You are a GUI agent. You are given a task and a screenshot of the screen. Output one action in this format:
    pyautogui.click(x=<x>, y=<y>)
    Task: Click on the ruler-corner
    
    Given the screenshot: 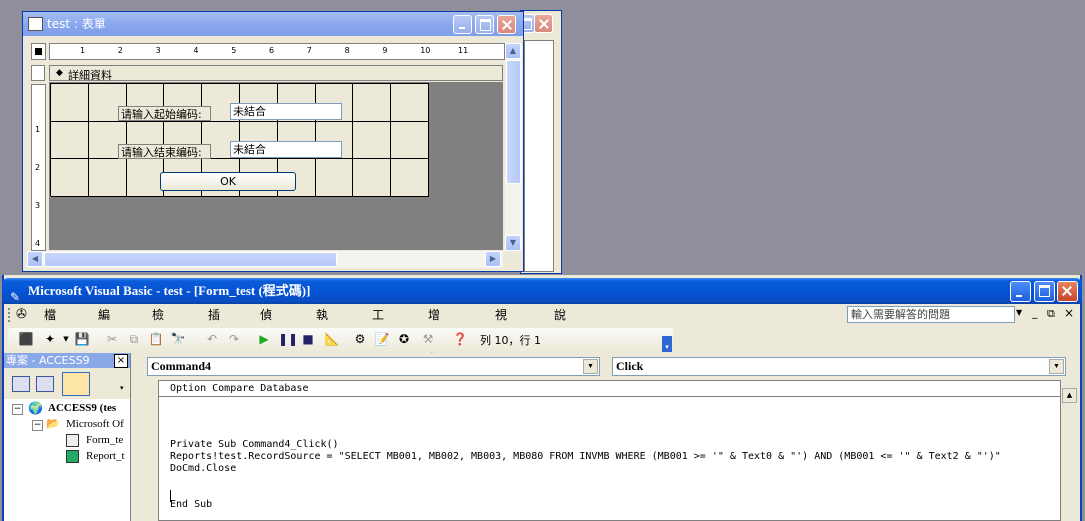 What is the action you would take?
    pyautogui.click(x=38, y=51)
    